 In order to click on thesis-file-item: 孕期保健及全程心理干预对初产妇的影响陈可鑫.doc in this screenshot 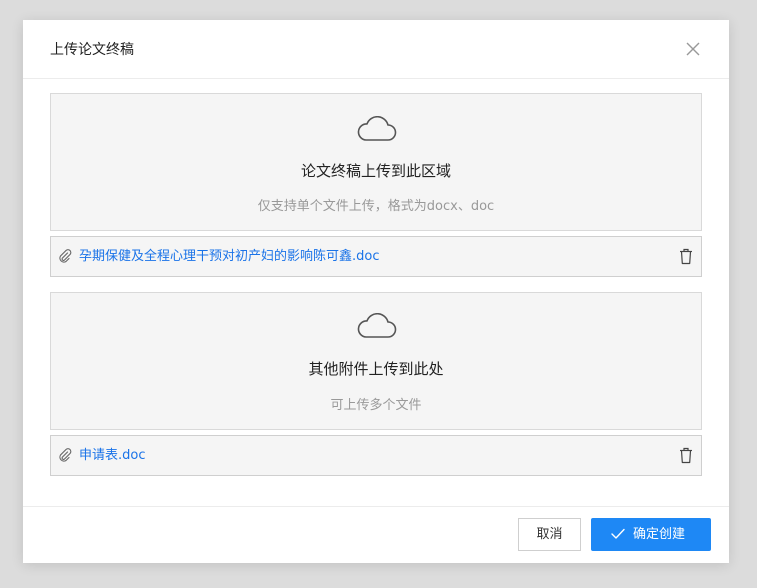, I will do `click(376, 256)`.